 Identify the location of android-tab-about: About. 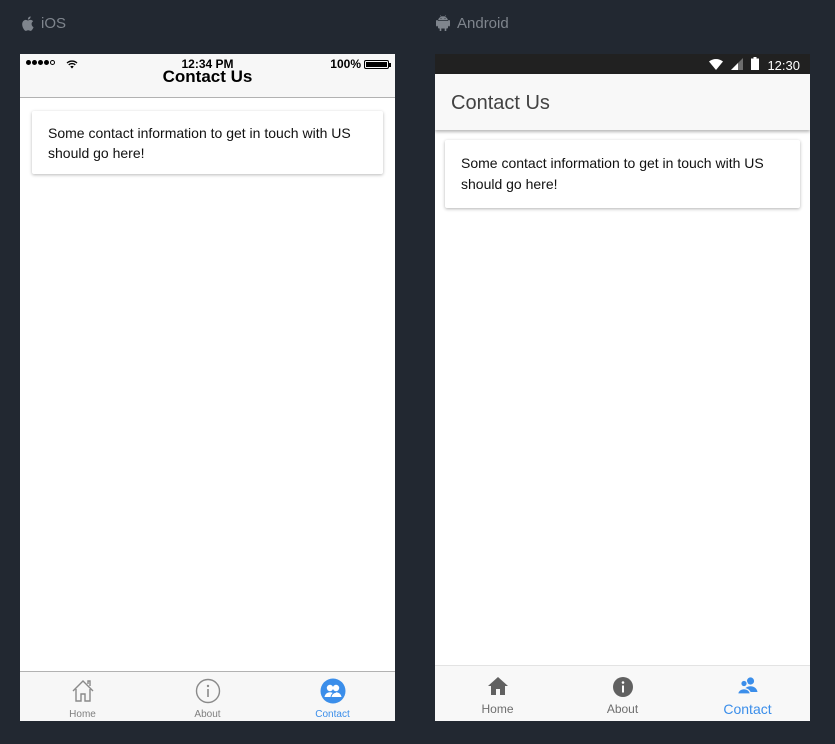
(622, 693).